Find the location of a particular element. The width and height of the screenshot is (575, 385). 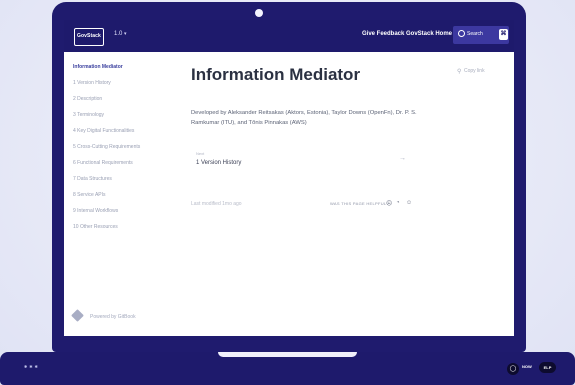

base-brand-mark: ✱ ✱ ✱ is located at coordinates (31, 366).